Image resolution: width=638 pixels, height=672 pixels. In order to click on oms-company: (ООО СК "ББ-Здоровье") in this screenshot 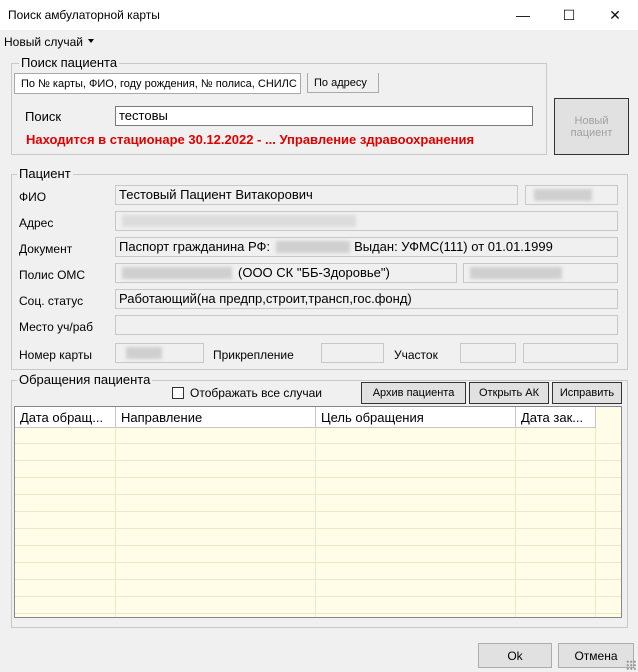, I will do `click(314, 272)`.